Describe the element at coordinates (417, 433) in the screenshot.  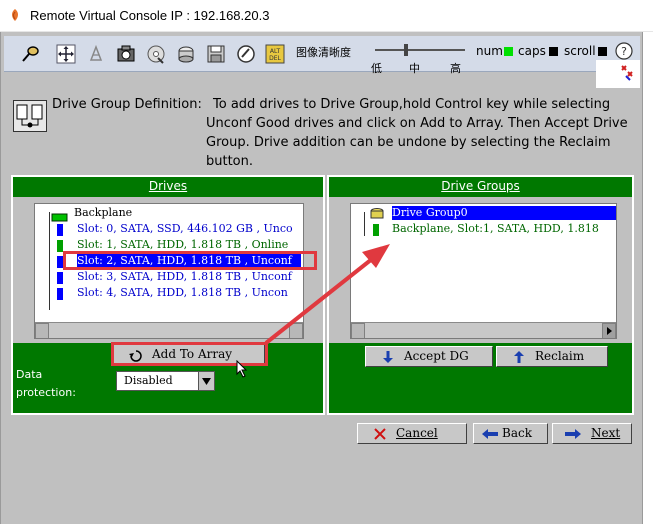
I see `cancel-label: Cancel` at that location.